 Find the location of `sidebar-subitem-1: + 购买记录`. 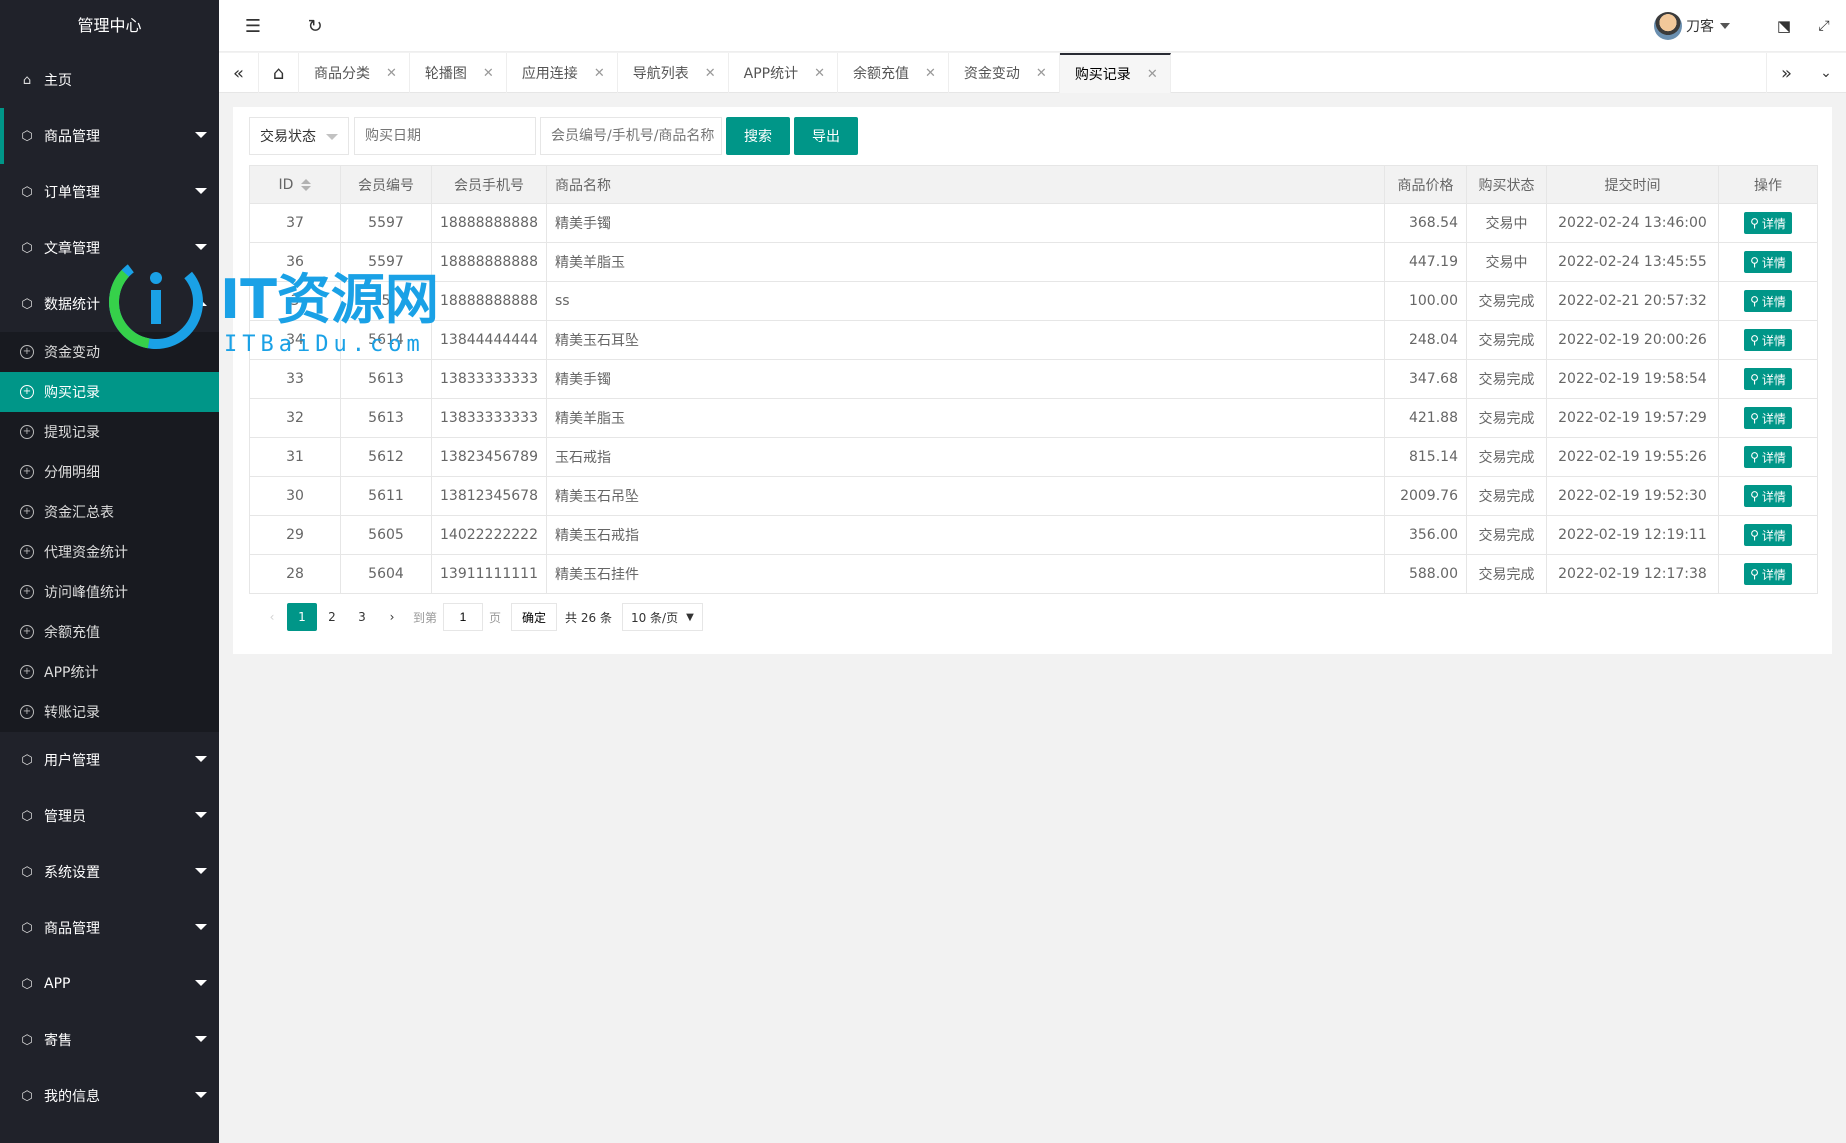

sidebar-subitem-1: + 购买记录 is located at coordinates (109, 392).